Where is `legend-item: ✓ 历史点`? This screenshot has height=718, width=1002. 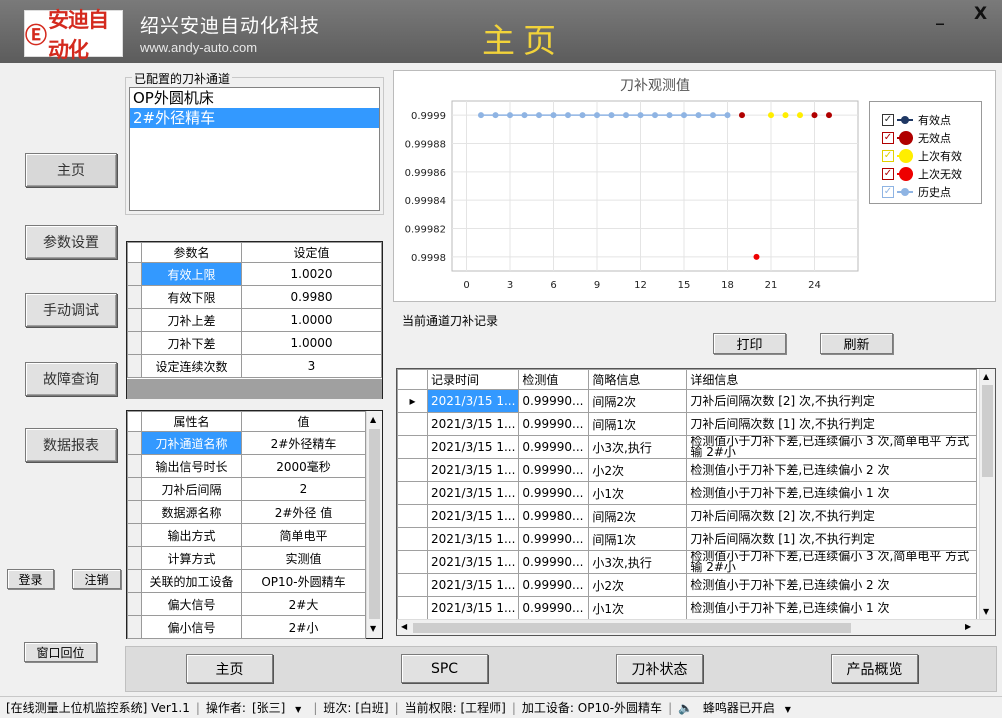
legend-item: ✓ 历史点 is located at coordinates (916, 192).